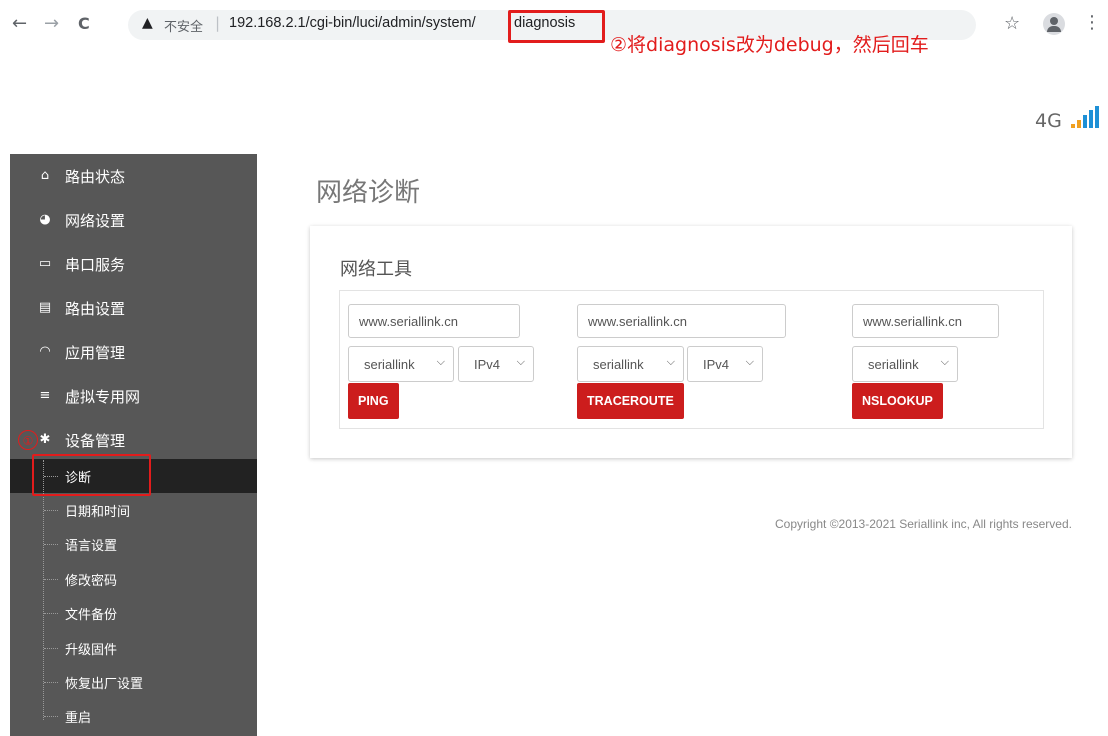 Image resolution: width=1108 pixels, height=736 pixels. Describe the element at coordinates (1054, 24) in the screenshot. I see `profile-avatar-icon` at that location.